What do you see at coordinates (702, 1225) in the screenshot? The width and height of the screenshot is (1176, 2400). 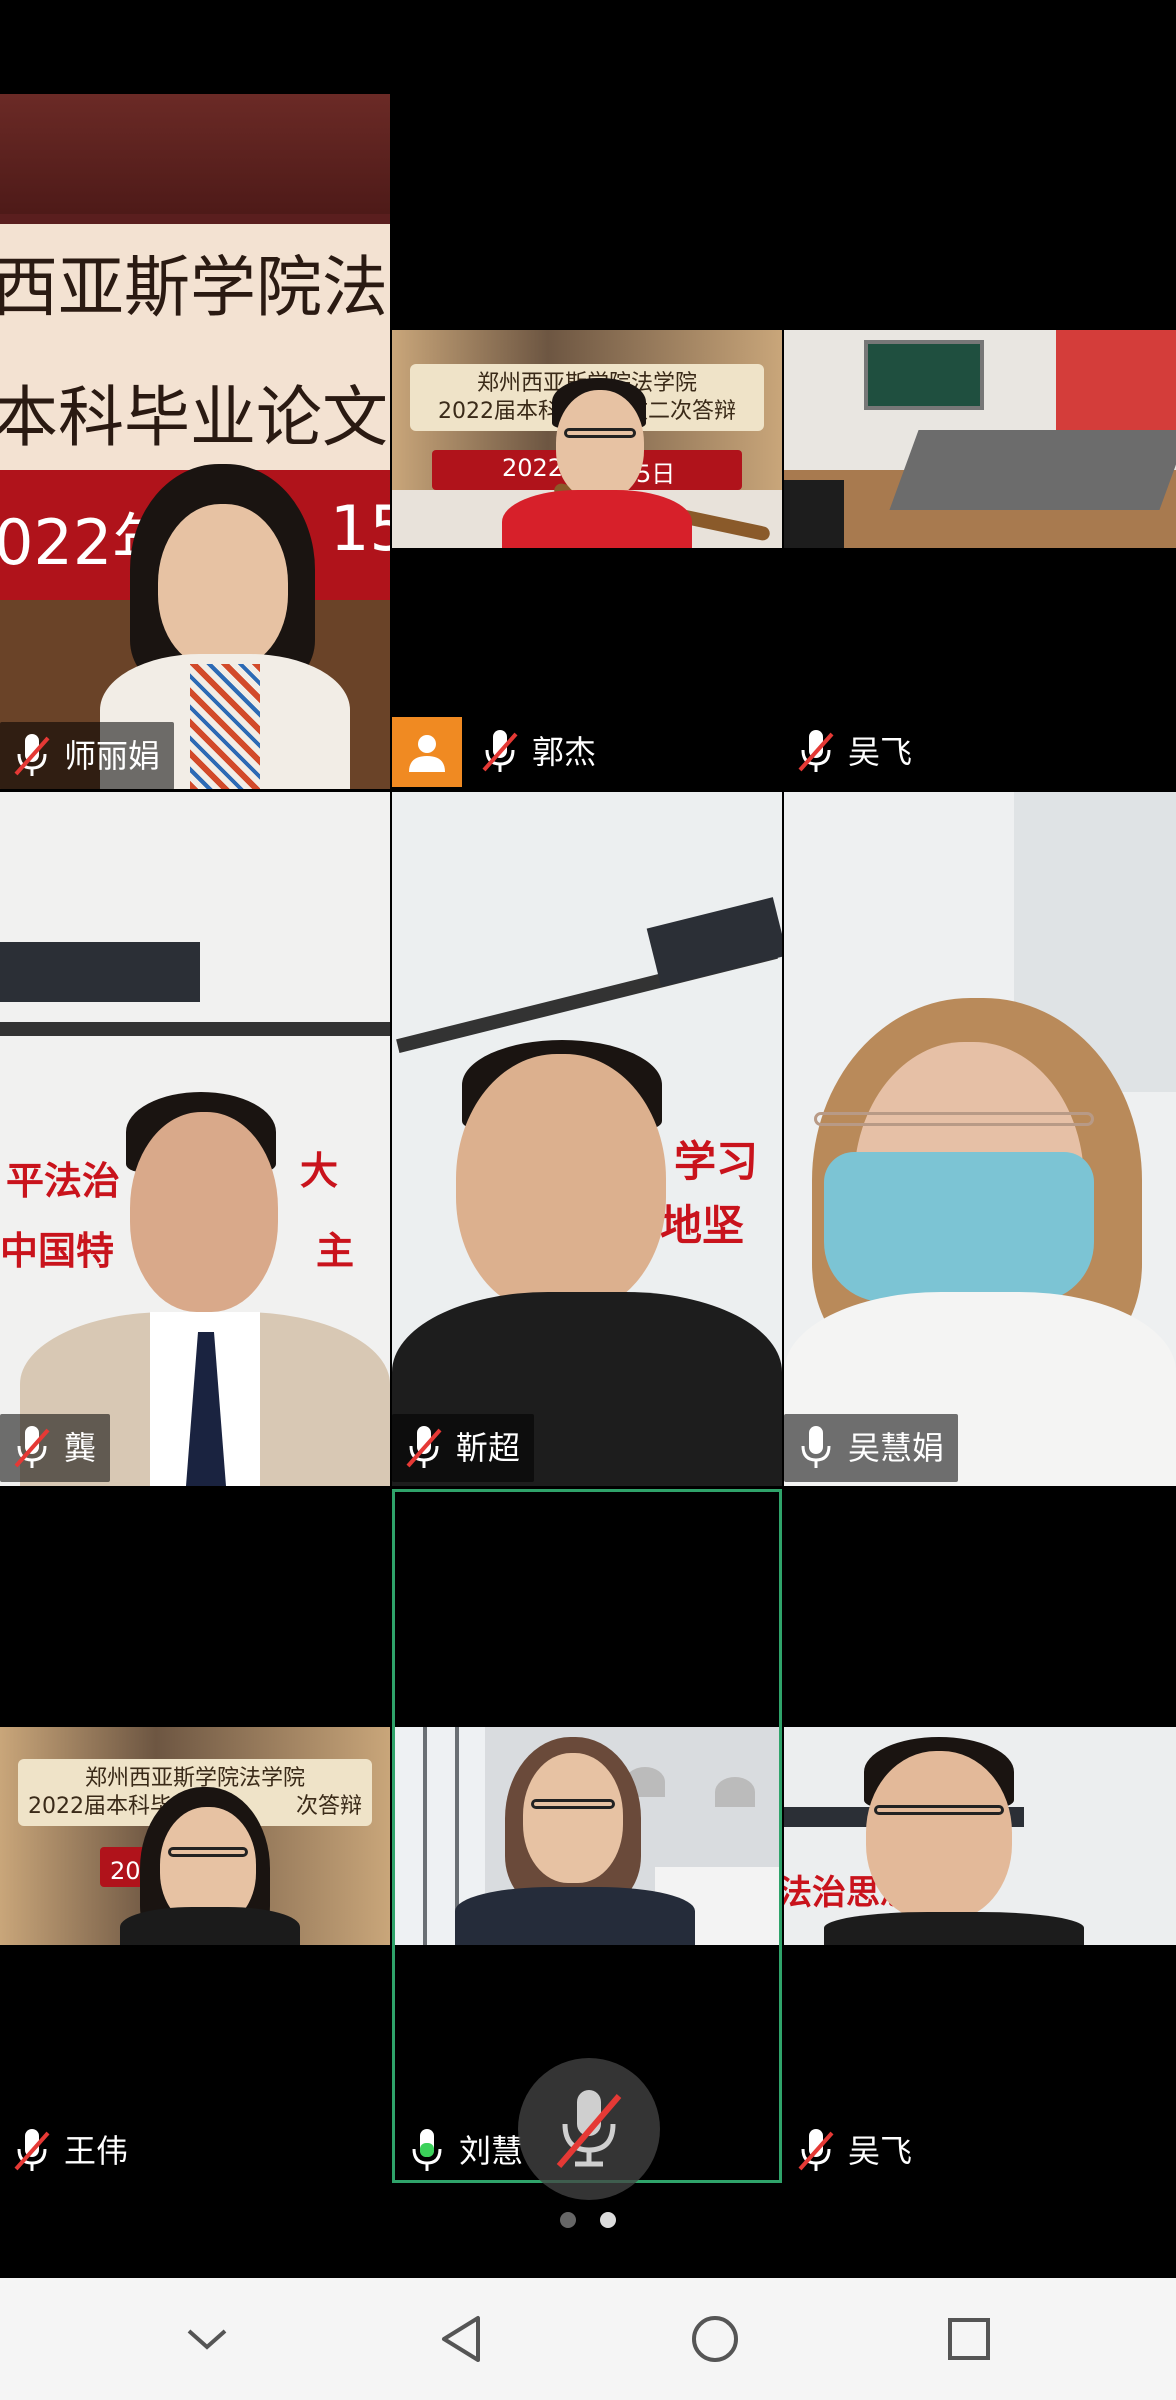 I see `background-wall-text: 地坚` at bounding box center [702, 1225].